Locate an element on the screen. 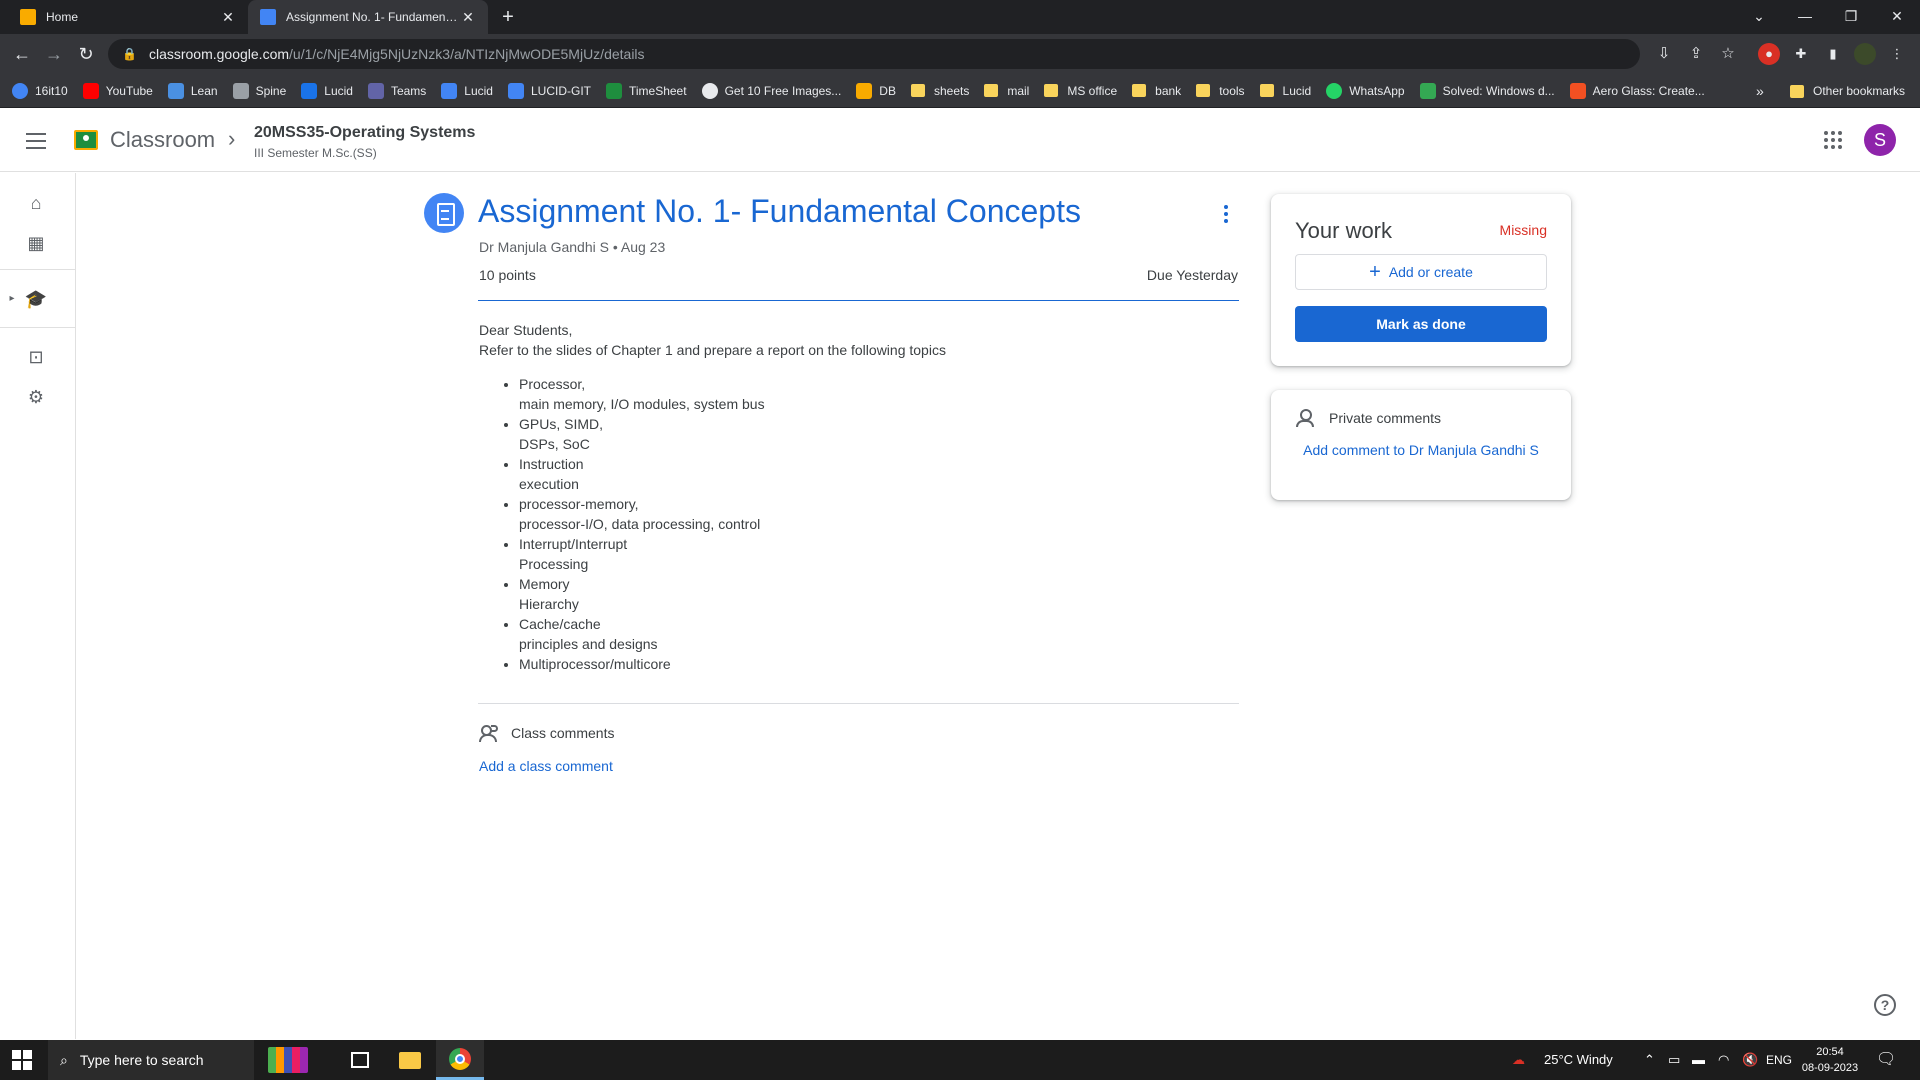  minimize-icon: — is located at coordinates (1805, 17).